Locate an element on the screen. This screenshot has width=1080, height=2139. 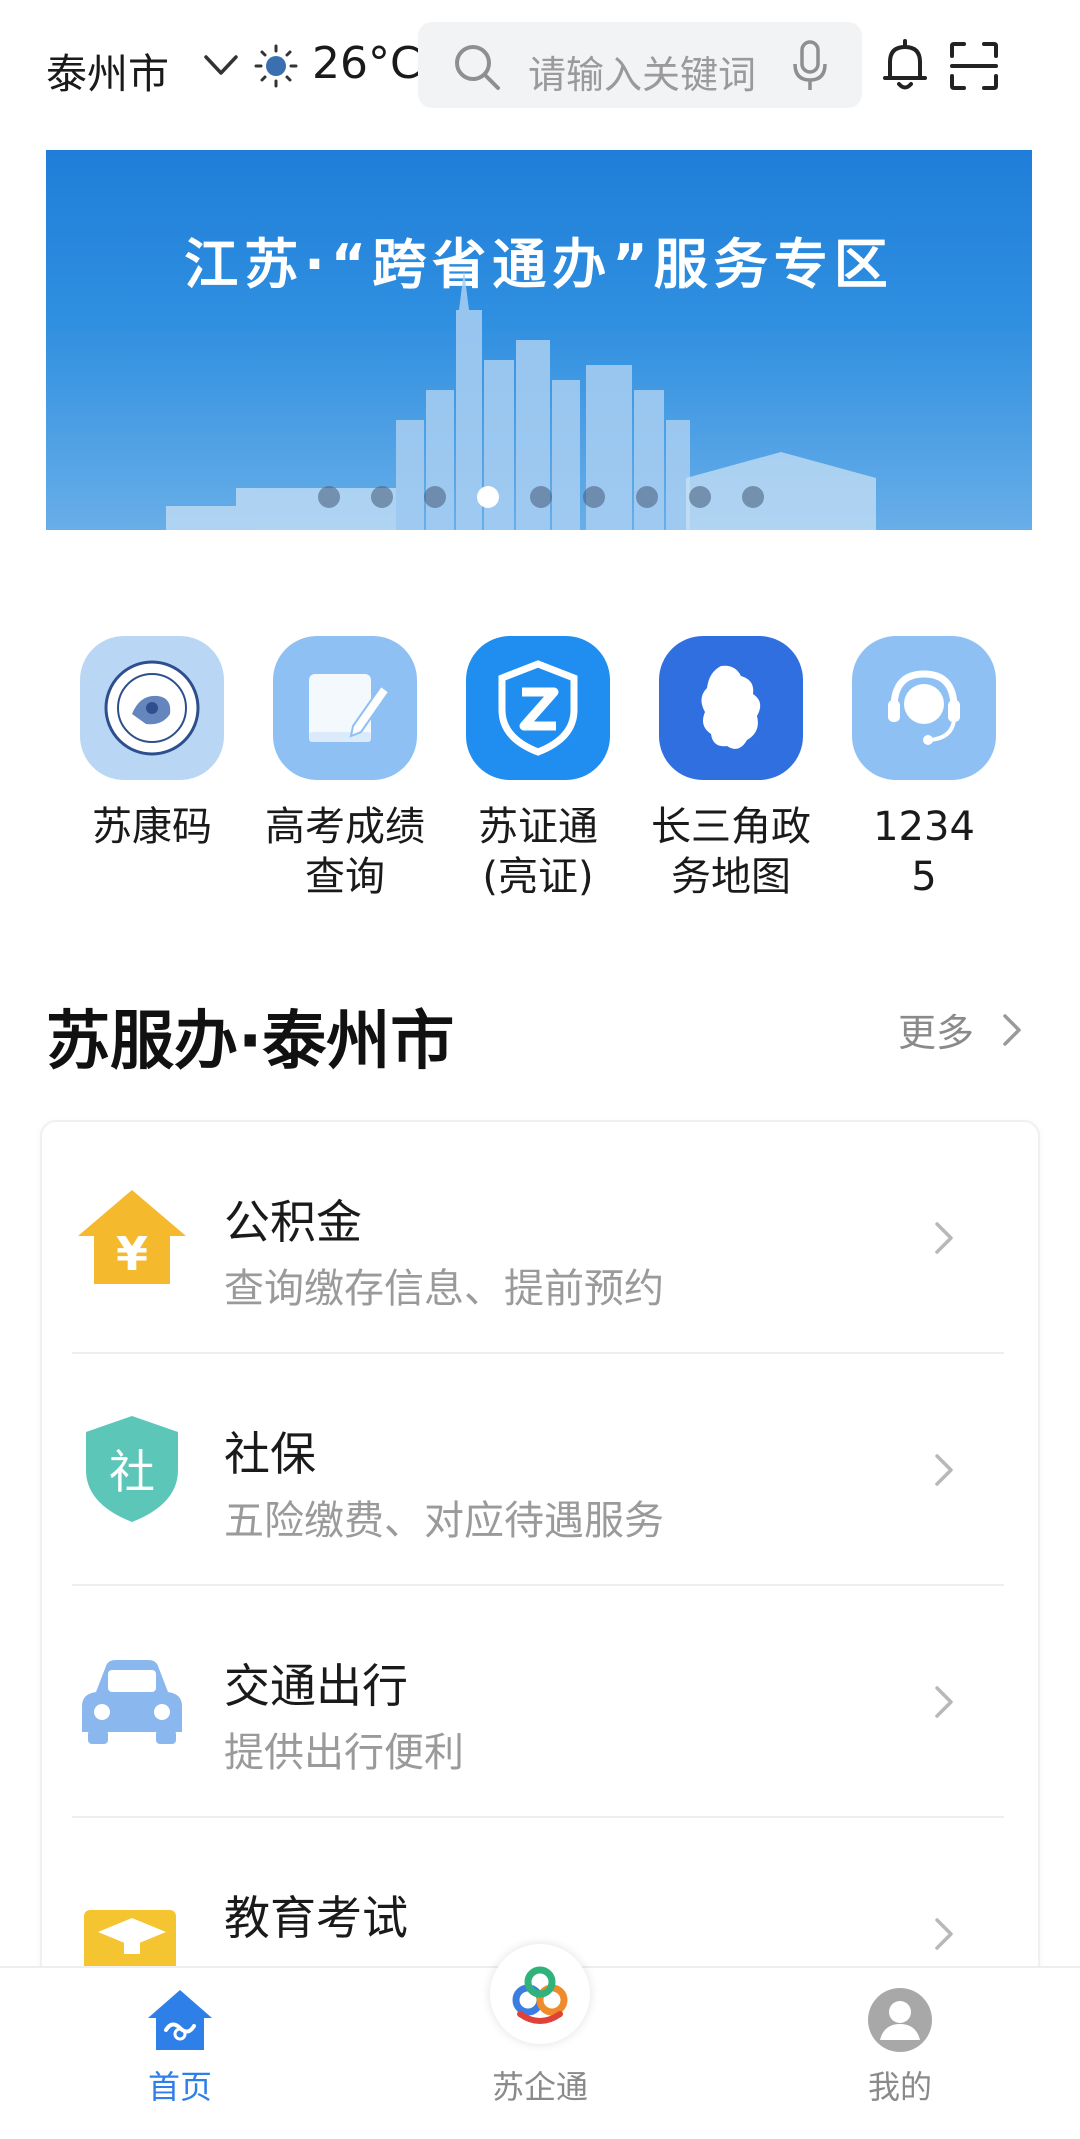
quick-item-label: 高考成绩 查询 is located at coordinates (345, 852).